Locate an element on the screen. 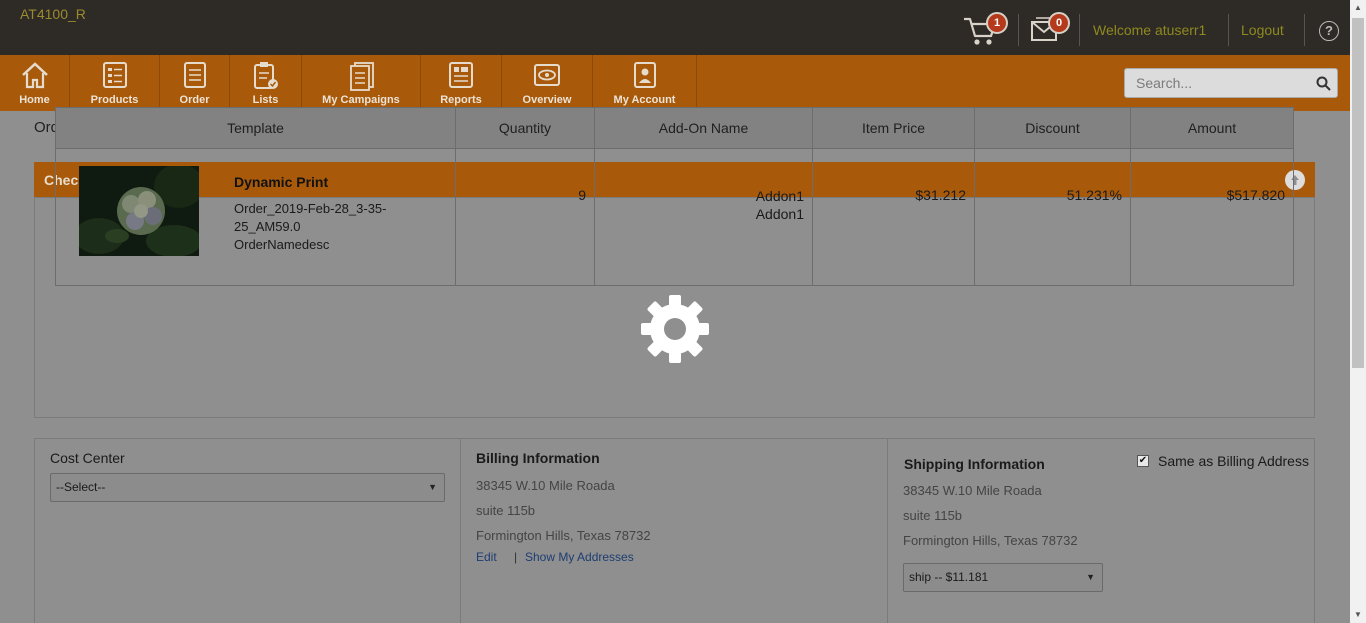  desc-line: Order_2019-Feb-28_3-35- is located at coordinates (310, 208).